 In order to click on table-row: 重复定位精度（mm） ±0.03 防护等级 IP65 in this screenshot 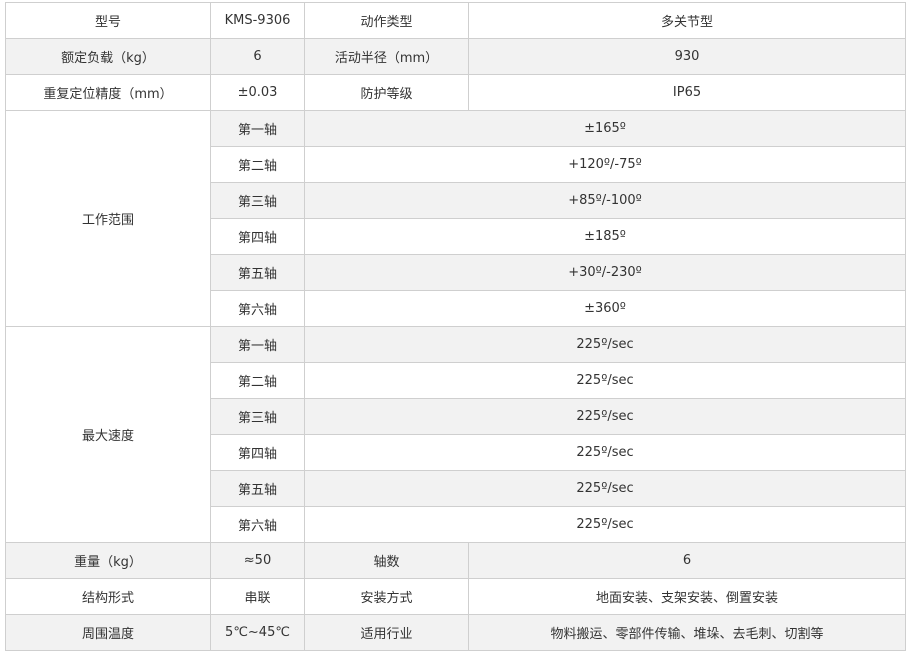, I will do `click(455, 92)`.